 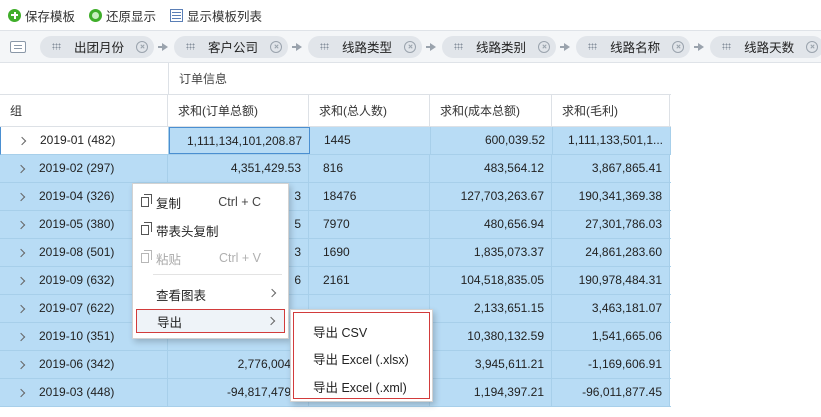 What do you see at coordinates (210, 294) in the screenshot?
I see `menu-item-view-chart: 查看图表` at bounding box center [210, 294].